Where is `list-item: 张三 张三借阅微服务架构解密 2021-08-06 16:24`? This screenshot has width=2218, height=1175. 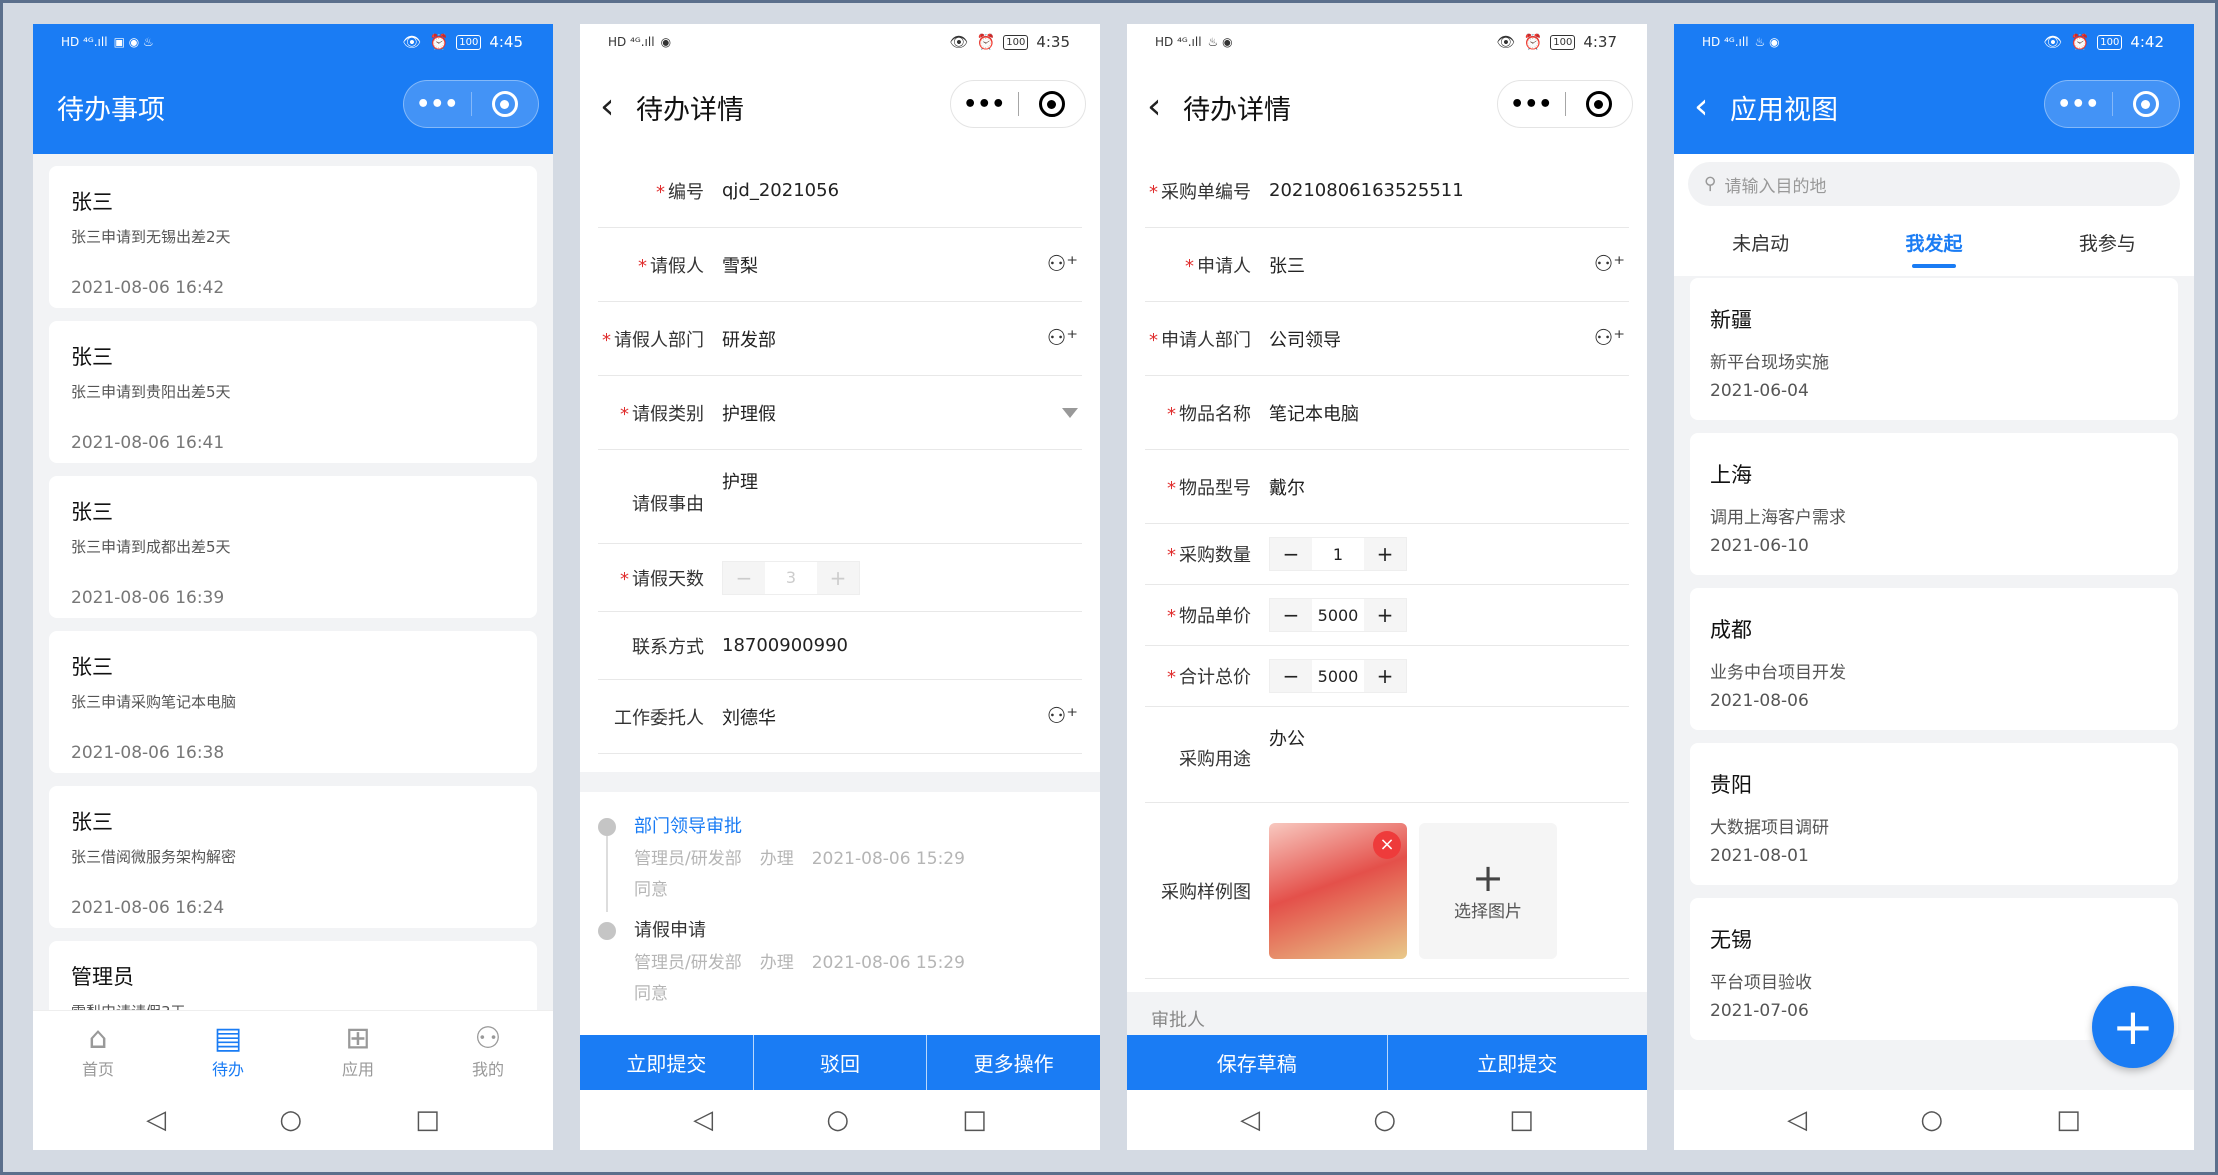
list-item: 张三 张三借阅微服务架构解密 2021-08-06 16:24 is located at coordinates (293, 857).